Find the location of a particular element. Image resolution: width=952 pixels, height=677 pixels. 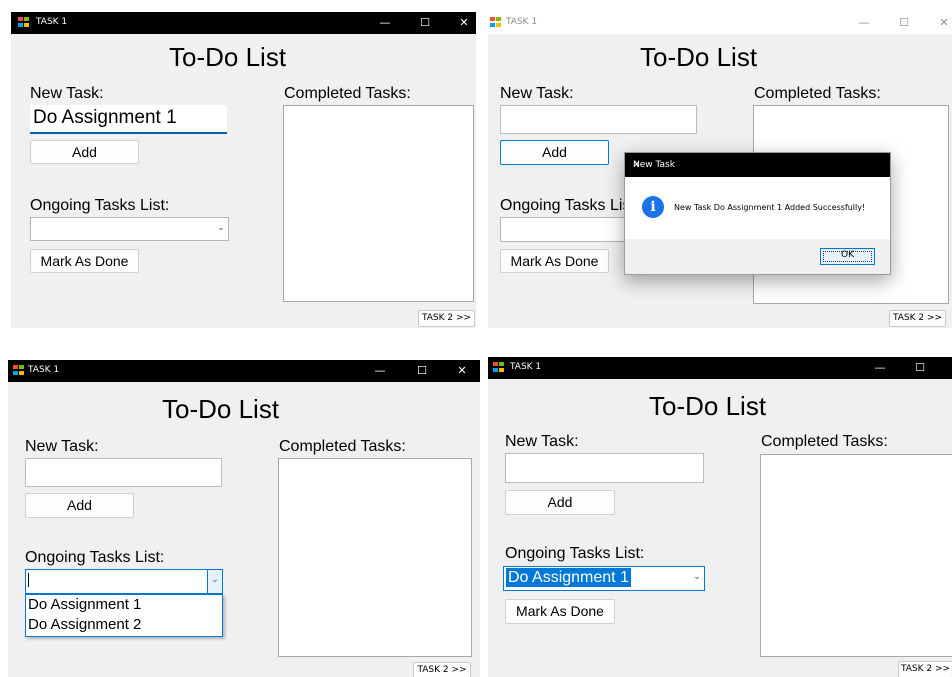

ongoing-tasks-dropdown: Do Assignment 1 Do Assignment 2 is located at coordinates (124, 615).